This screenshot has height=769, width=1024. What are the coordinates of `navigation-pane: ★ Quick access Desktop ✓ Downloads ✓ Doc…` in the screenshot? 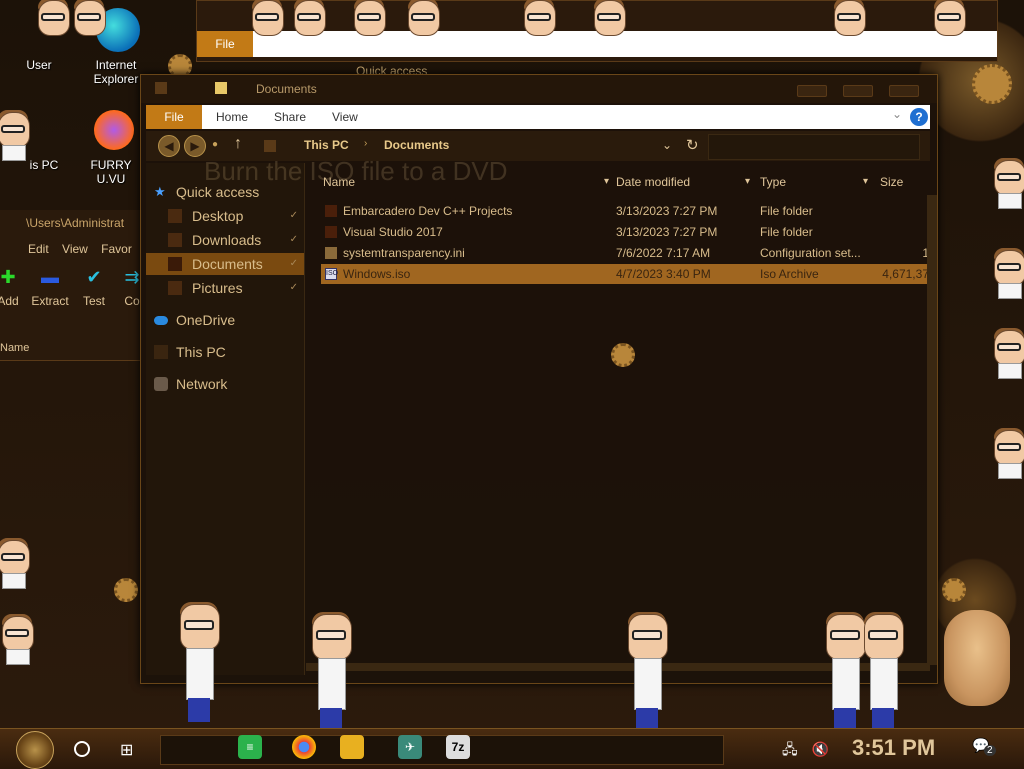 It's located at (225, 419).